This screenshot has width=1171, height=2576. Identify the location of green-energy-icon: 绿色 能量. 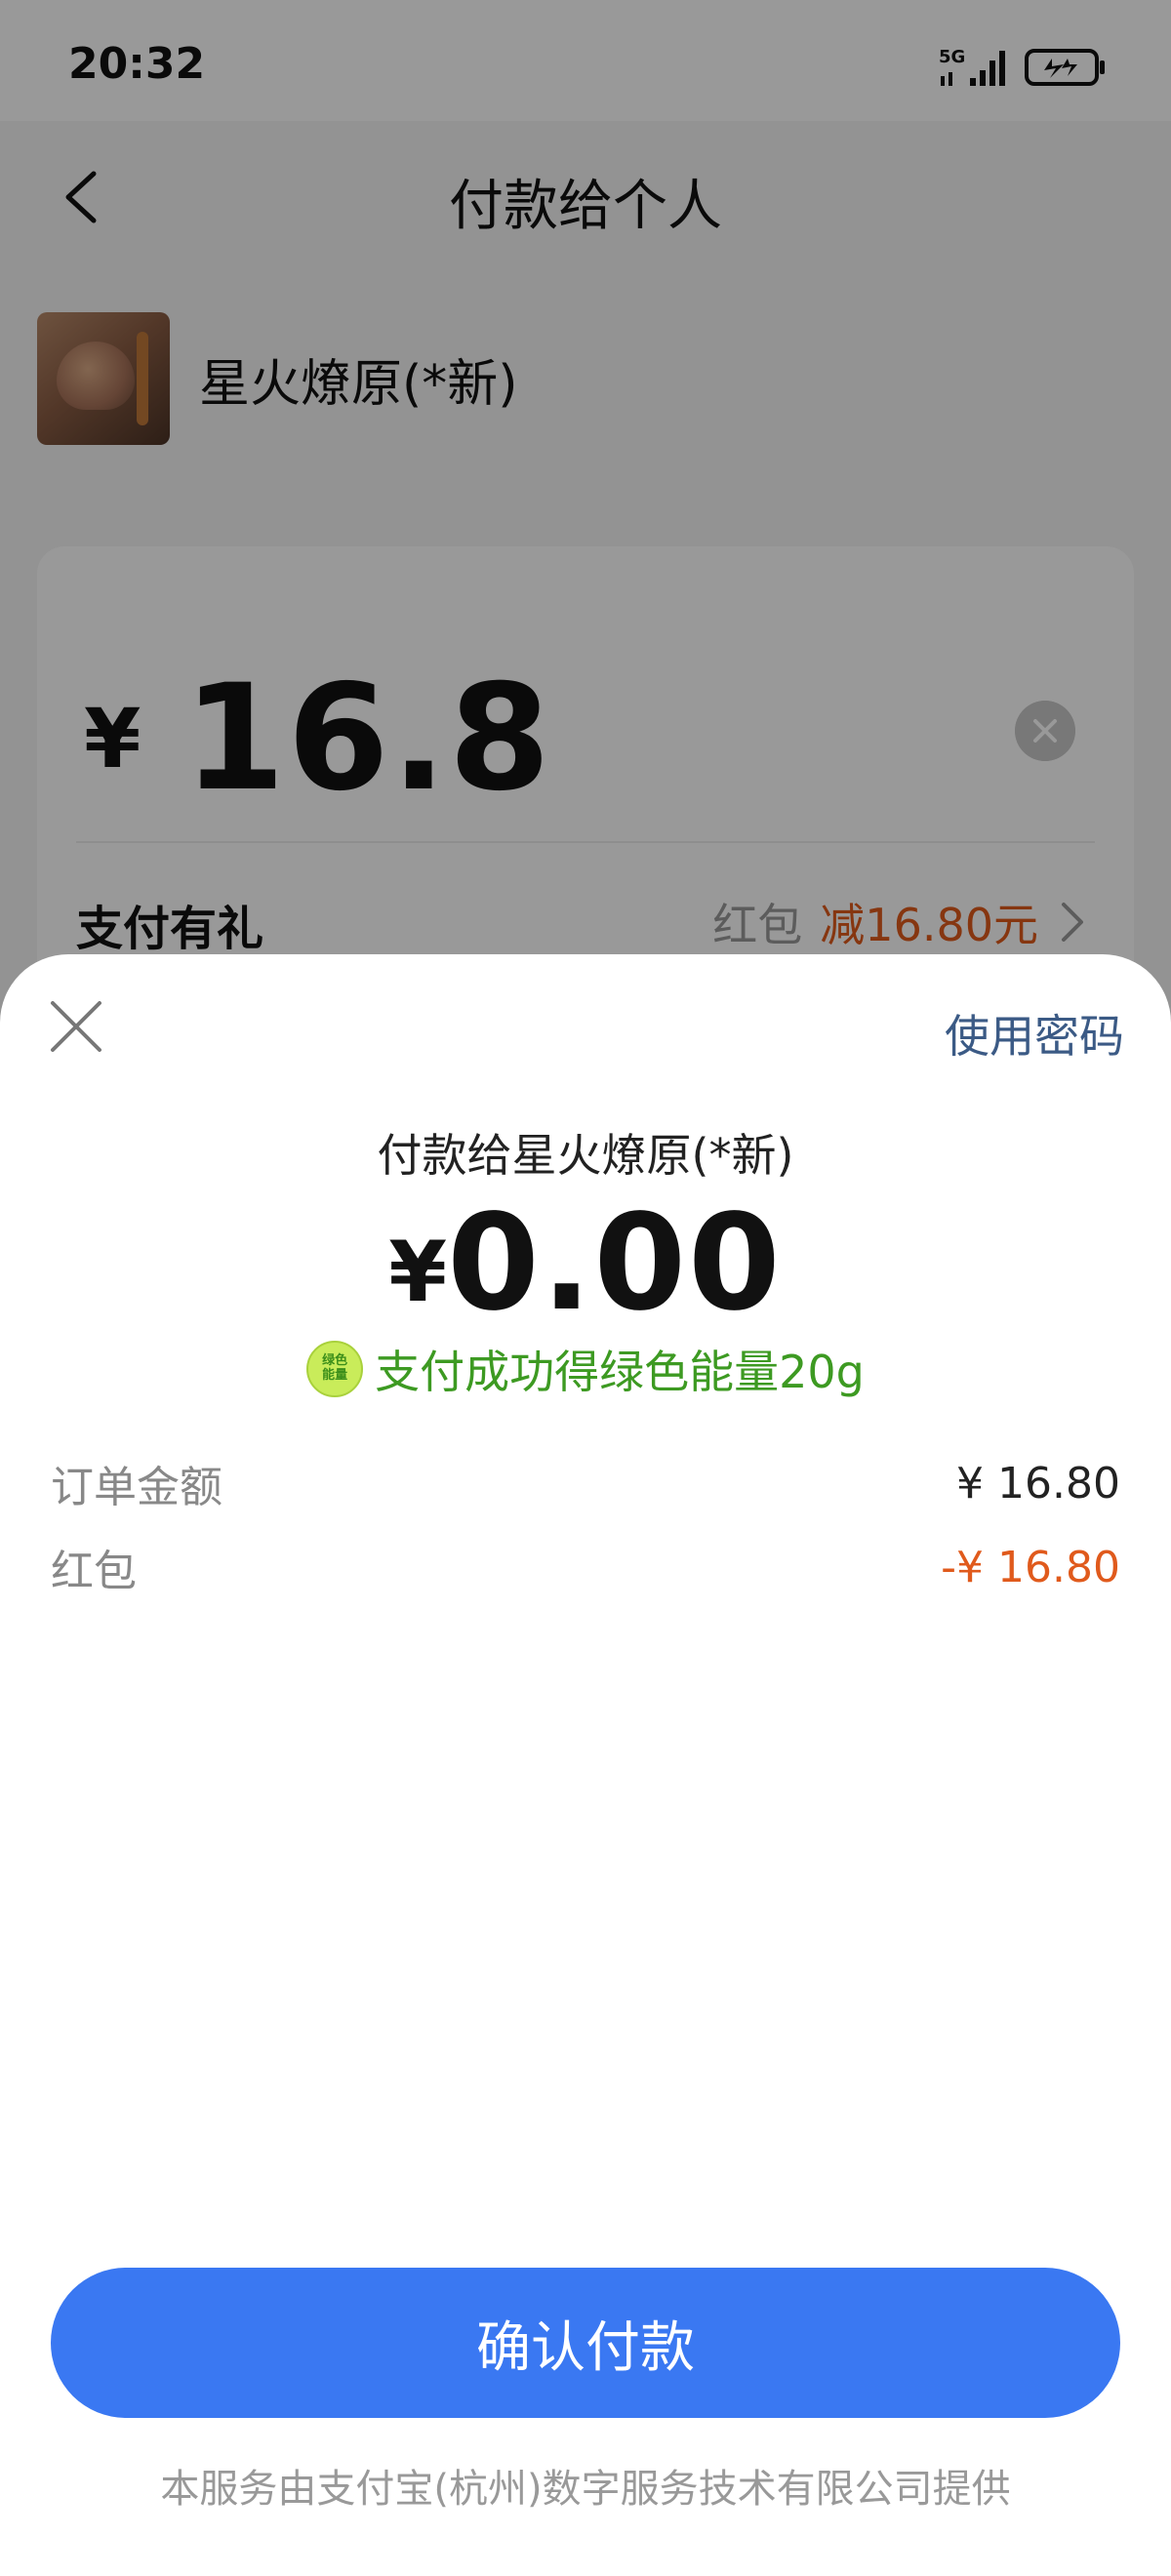
(335, 1369).